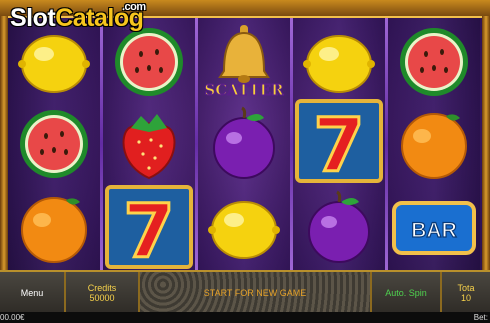  Describe the element at coordinates (465, 298) in the screenshot. I see `total-value: 10` at that location.